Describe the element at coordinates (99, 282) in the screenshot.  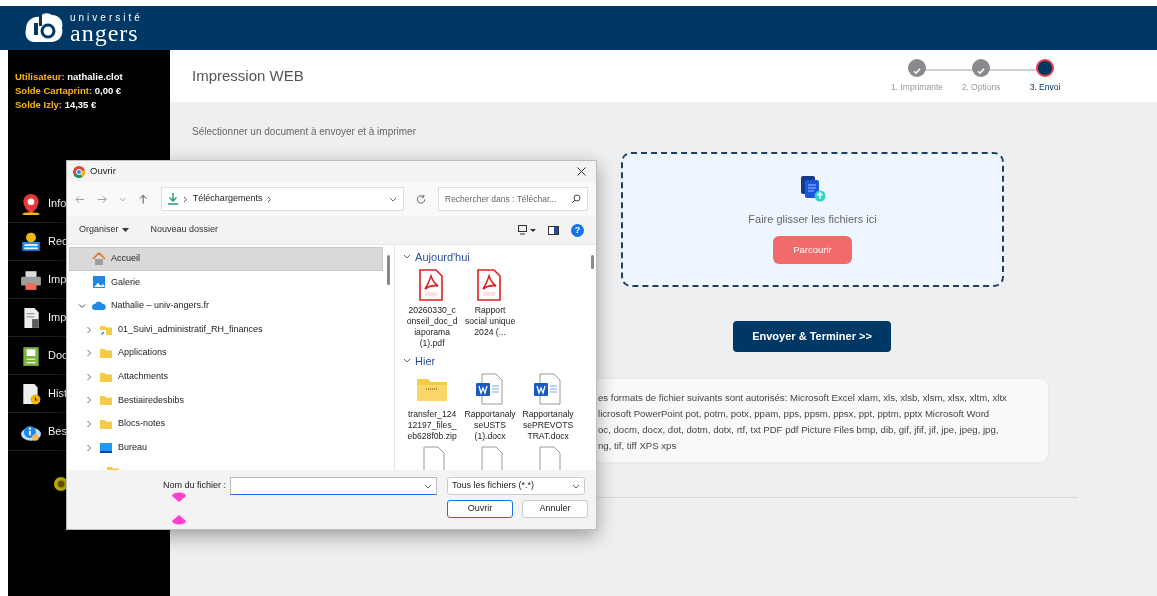
I see `picture-icon` at that location.